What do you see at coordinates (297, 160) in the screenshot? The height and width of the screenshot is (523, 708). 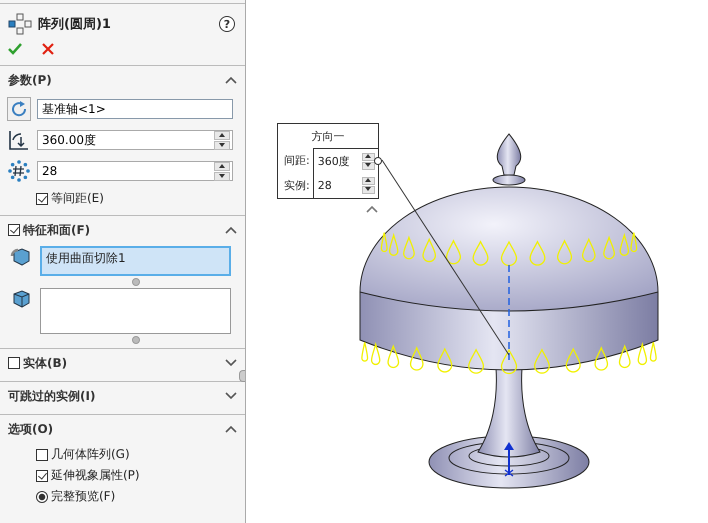 I see `callout-label: 间距:` at bounding box center [297, 160].